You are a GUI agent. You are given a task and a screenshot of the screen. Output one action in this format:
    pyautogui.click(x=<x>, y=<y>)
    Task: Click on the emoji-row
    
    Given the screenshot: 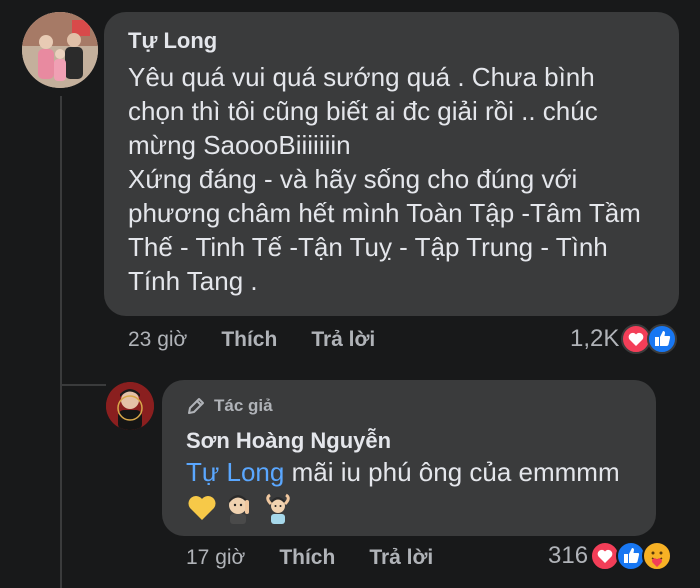 What is the action you would take?
    pyautogui.click(x=240, y=508)
    